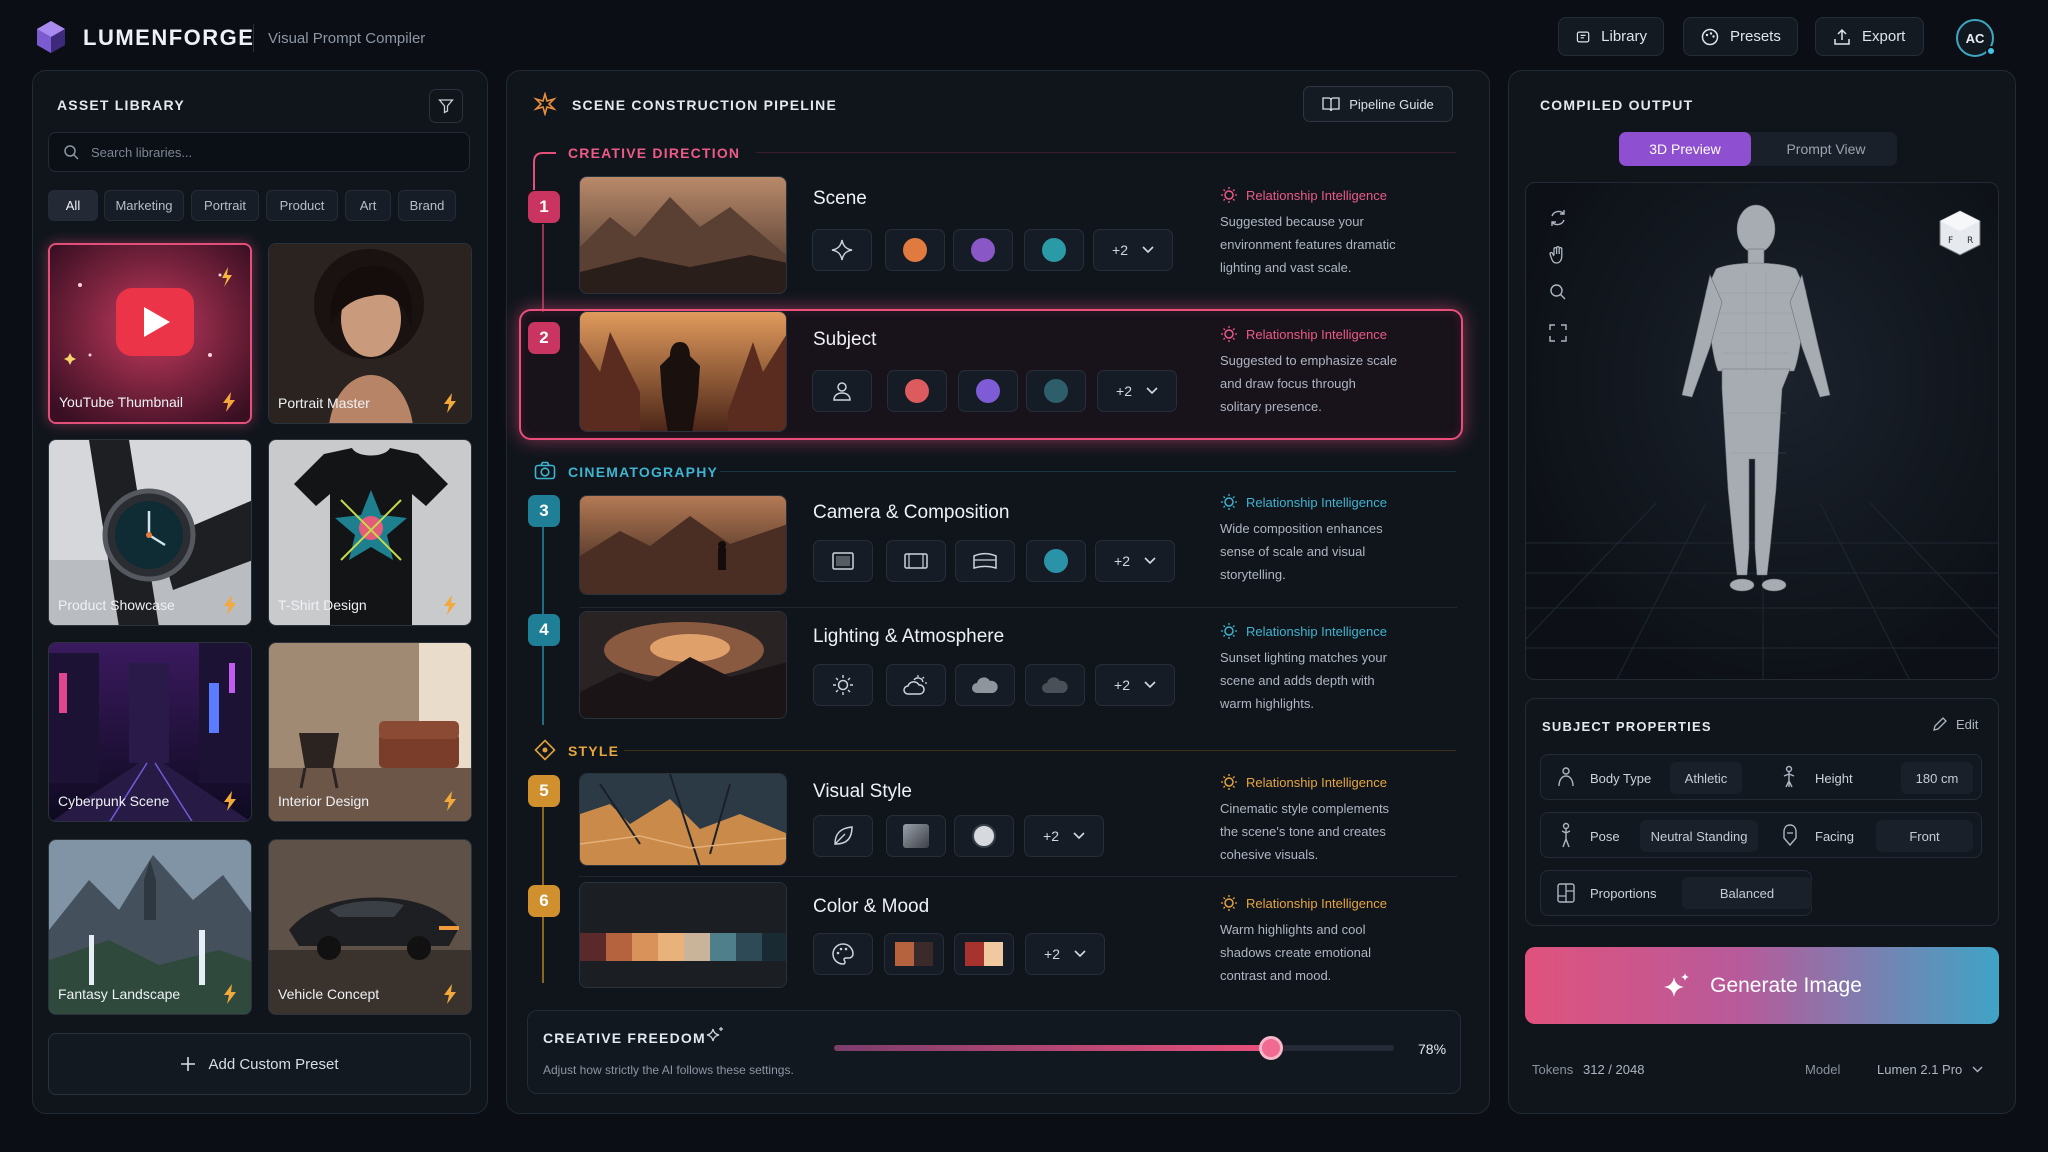 The height and width of the screenshot is (1152, 2048). What do you see at coordinates (1706, 778) in the screenshot?
I see `body-type-value: Athletic` at bounding box center [1706, 778].